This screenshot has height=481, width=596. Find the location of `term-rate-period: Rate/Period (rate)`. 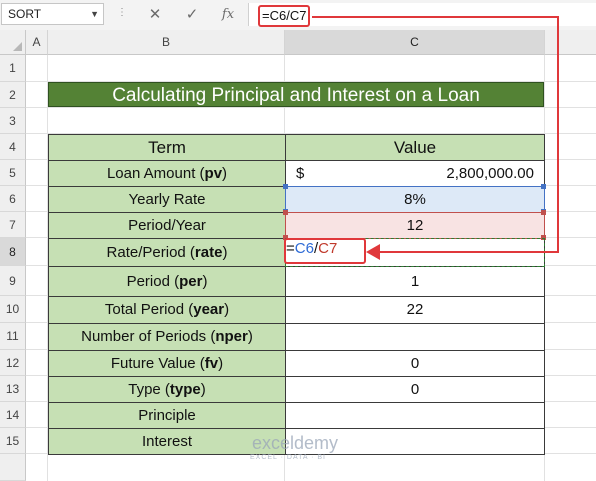

term-rate-period: Rate/Period (rate) is located at coordinates (167, 252).